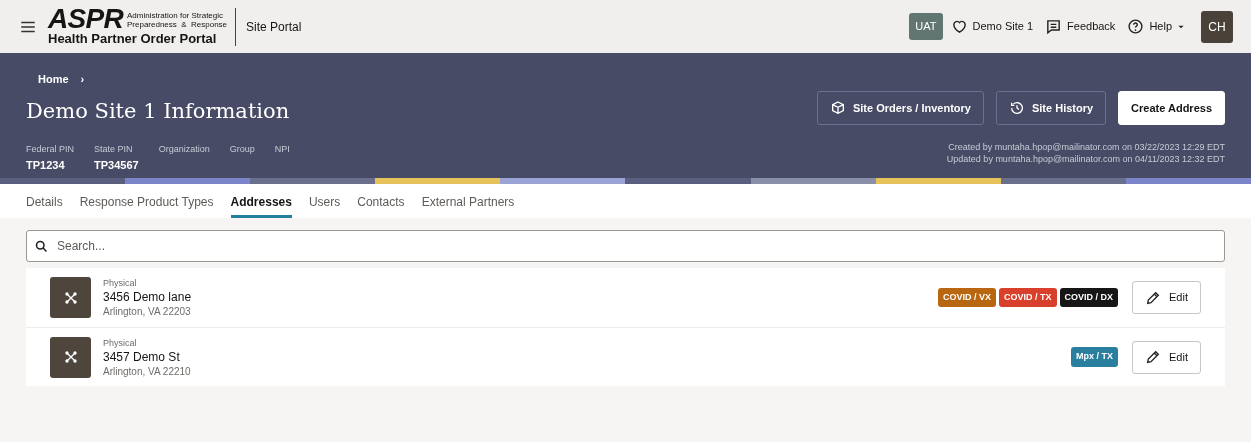  What do you see at coordinates (177, 24) in the screenshot?
I see `logo-subtitle: Preparedness & Response` at bounding box center [177, 24].